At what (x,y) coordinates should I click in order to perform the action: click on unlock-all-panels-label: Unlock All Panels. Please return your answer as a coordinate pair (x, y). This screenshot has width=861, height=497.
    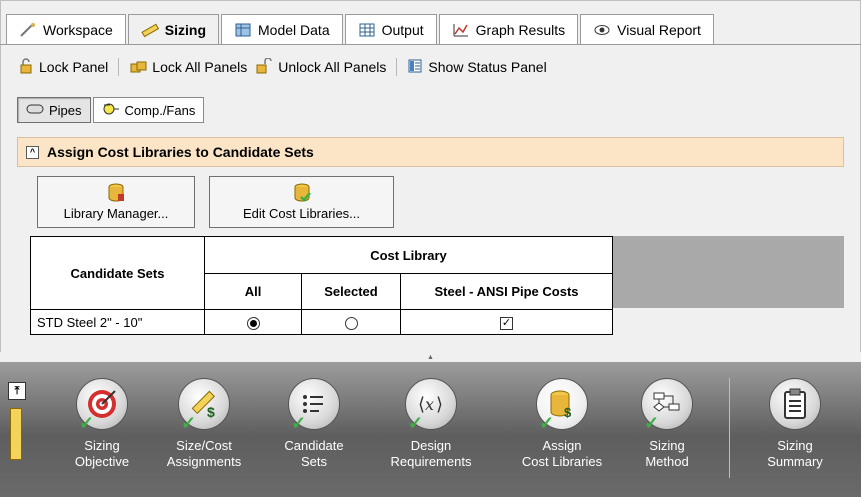
    Looking at the image, I should click on (332, 67).